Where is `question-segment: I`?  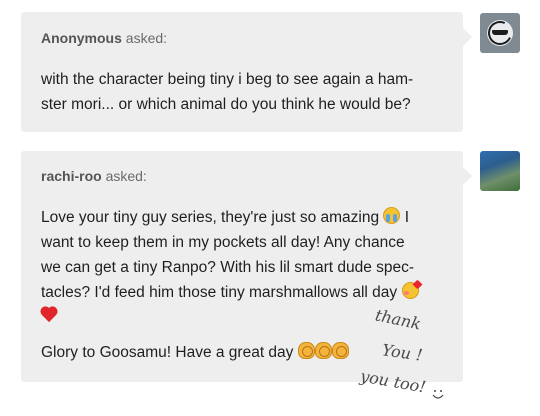 question-segment: I is located at coordinates (407, 217).